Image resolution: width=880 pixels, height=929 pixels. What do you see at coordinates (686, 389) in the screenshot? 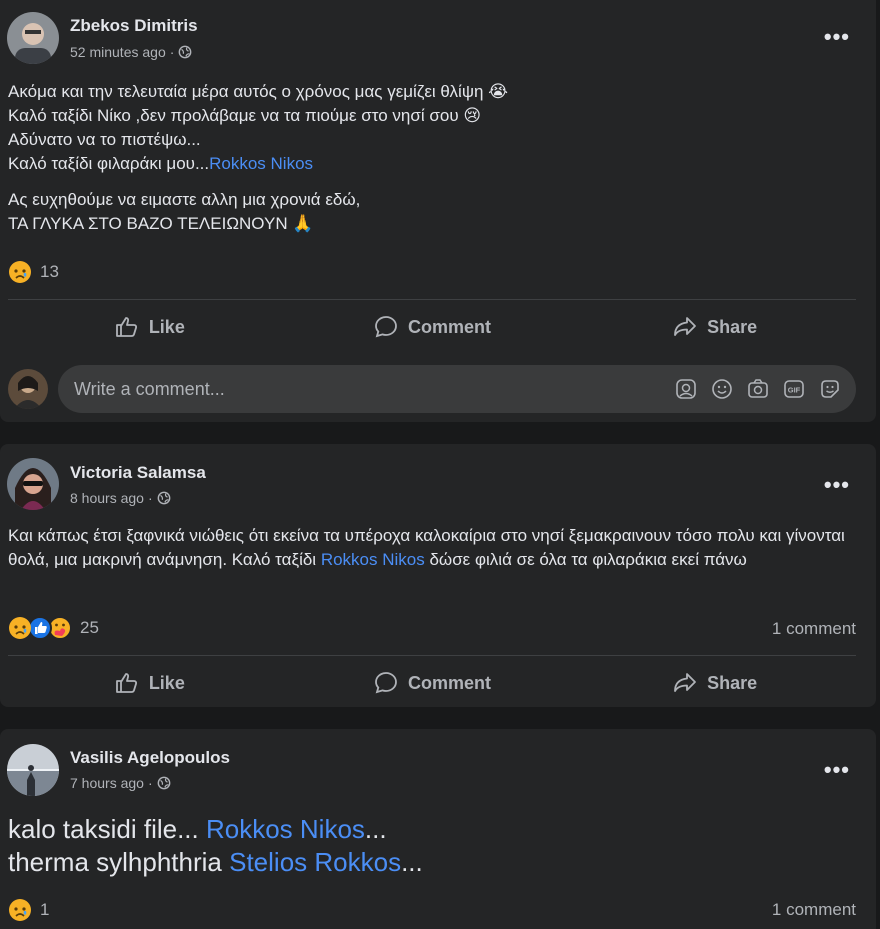
I see `avatar-sticker-icon` at bounding box center [686, 389].